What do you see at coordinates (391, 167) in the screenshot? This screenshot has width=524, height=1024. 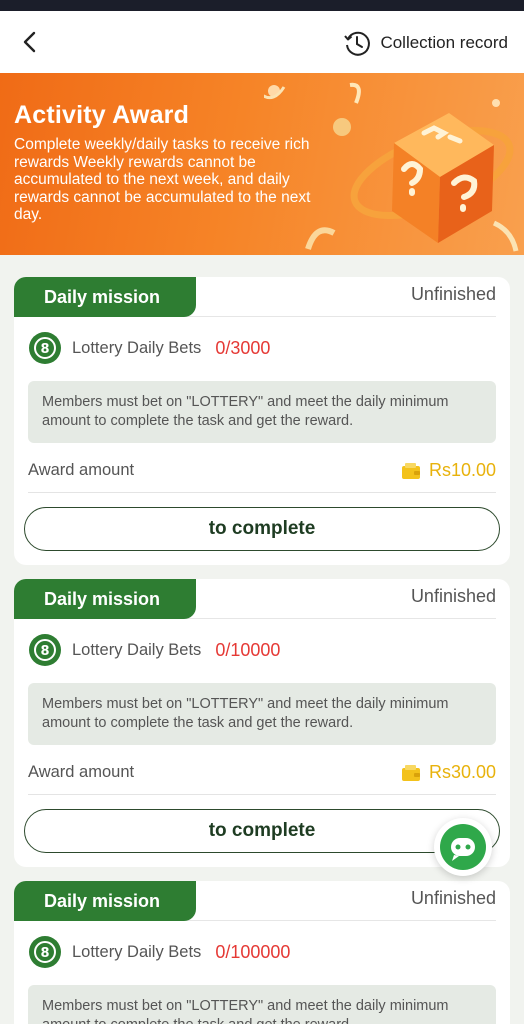 I see `question-dice-icon` at bounding box center [391, 167].